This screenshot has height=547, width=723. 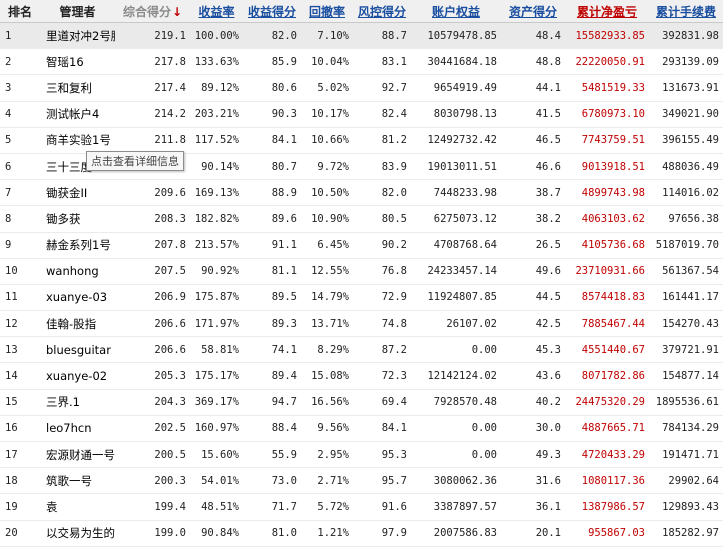 What do you see at coordinates (327, 36) in the screenshot?
I see `drawdown-cell: 7.10%` at bounding box center [327, 36].